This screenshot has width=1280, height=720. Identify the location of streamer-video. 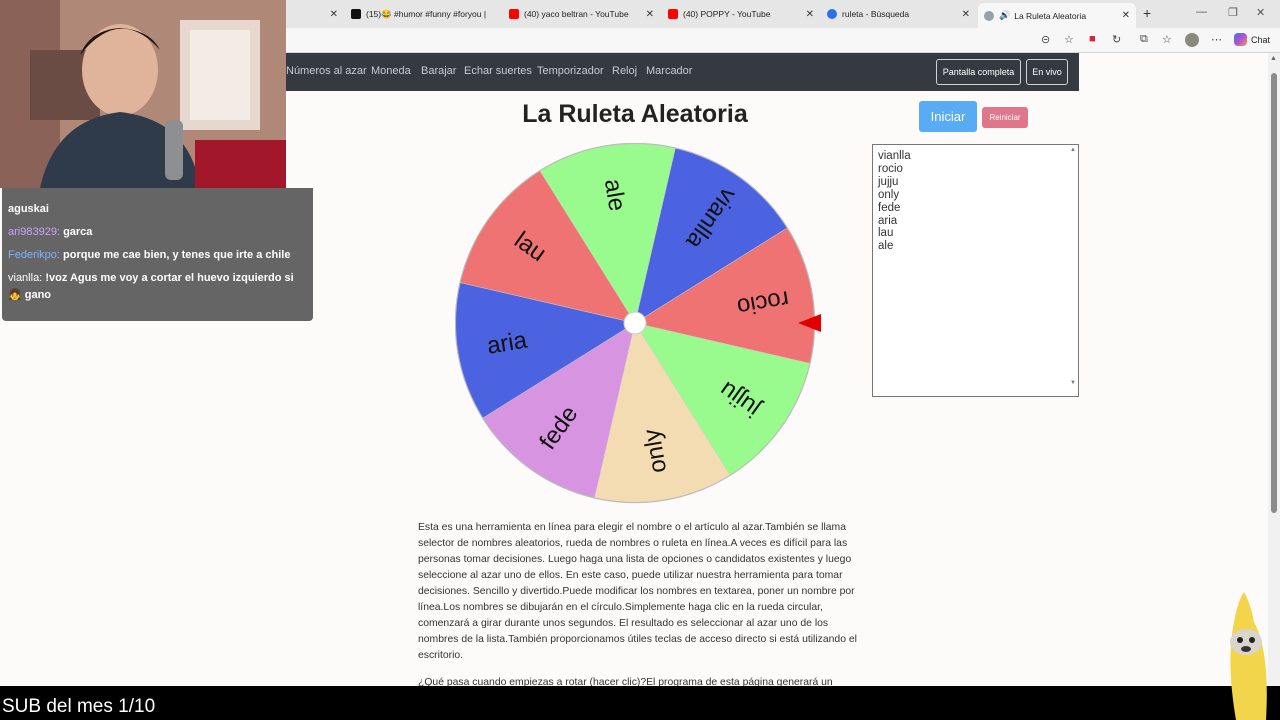
(143, 94).